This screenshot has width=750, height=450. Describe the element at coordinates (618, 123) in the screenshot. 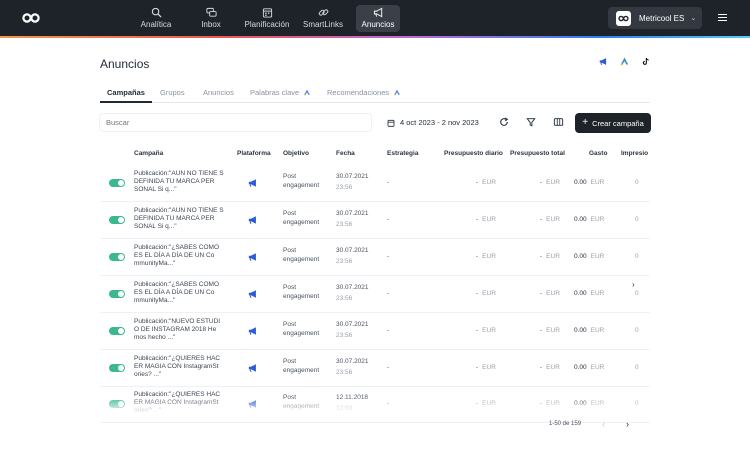

I see `create-campaign-label: Crear campaña` at that location.